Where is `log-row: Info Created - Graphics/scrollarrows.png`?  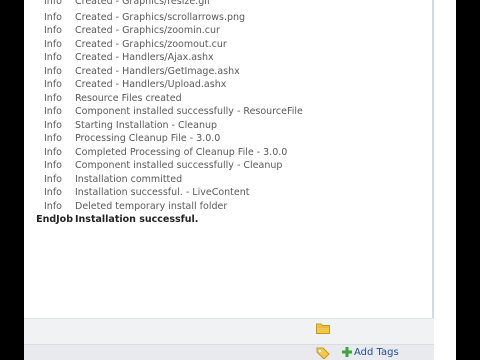
log-row: Info Created - Graphics/scrollarrows.png is located at coordinates (228, 17).